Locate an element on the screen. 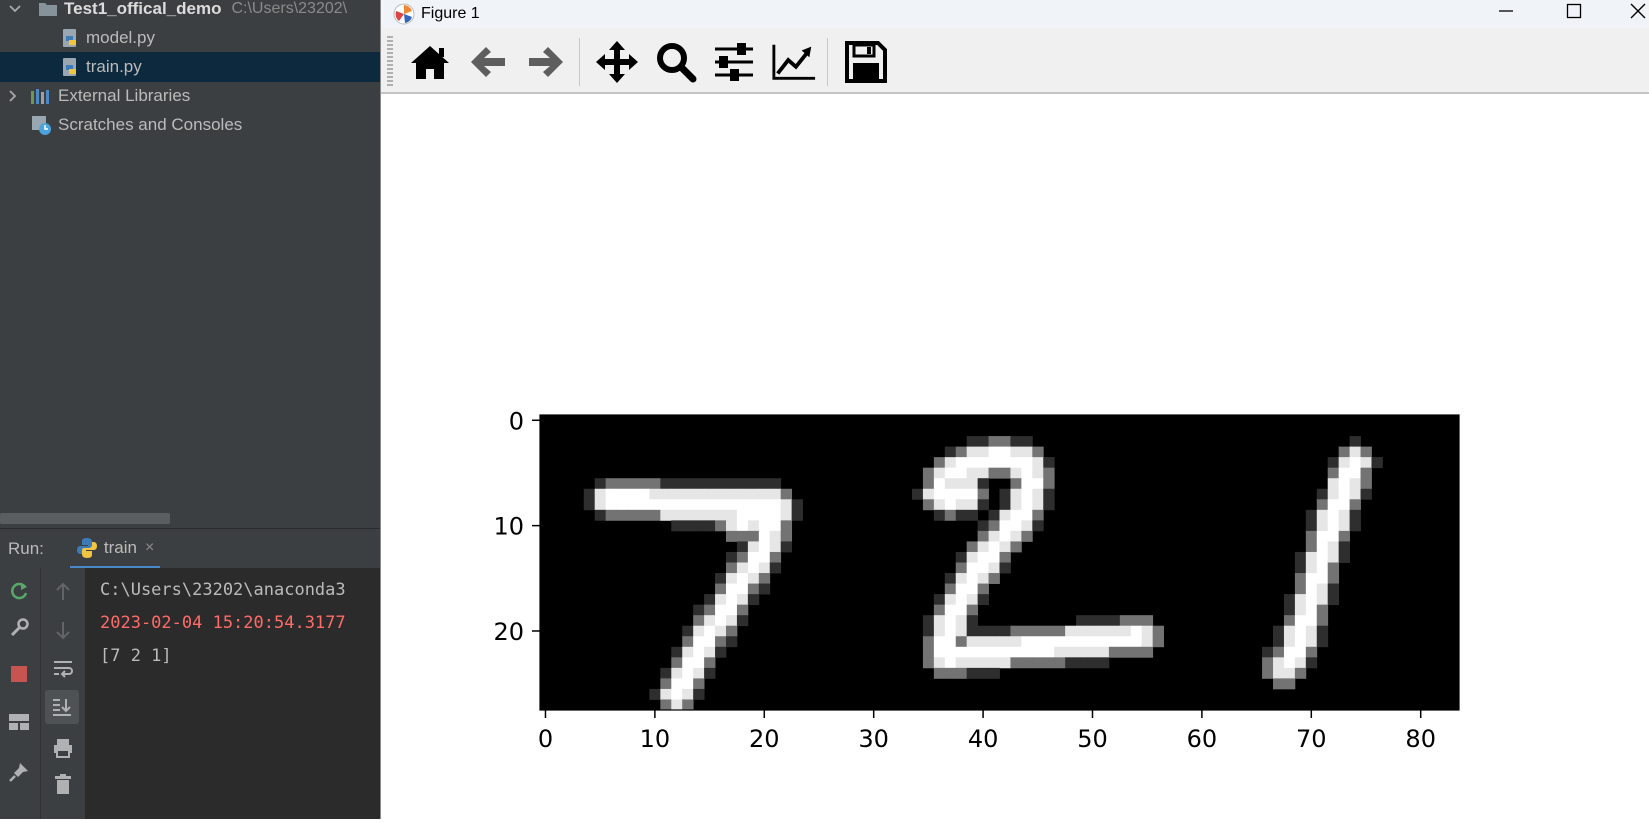  close-icon: × is located at coordinates (149, 548).